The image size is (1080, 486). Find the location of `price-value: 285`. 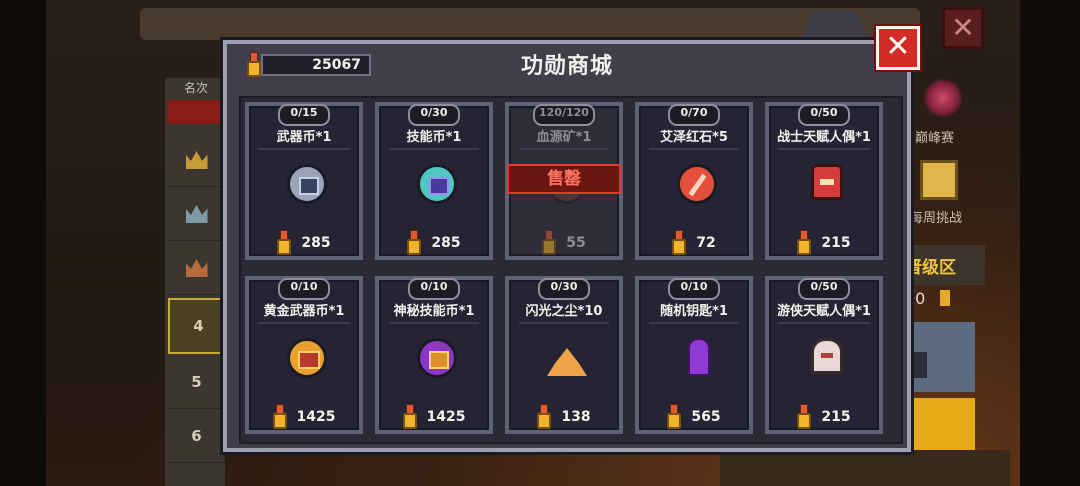

price-value: 285 is located at coordinates (316, 243).